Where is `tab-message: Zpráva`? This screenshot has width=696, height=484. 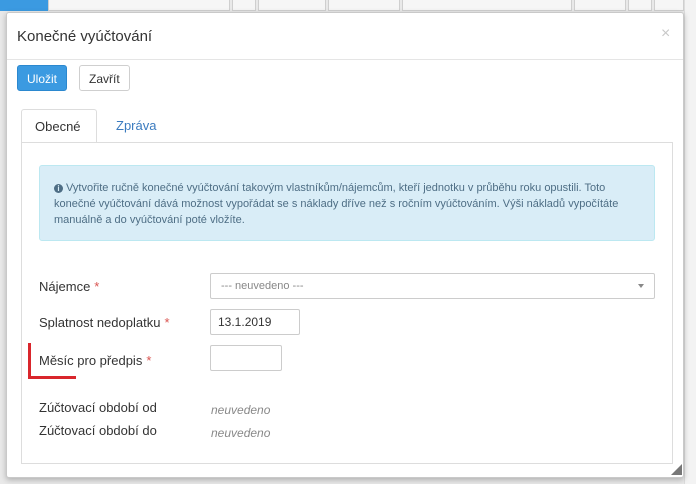
tab-message: Zpráva is located at coordinates (136, 126).